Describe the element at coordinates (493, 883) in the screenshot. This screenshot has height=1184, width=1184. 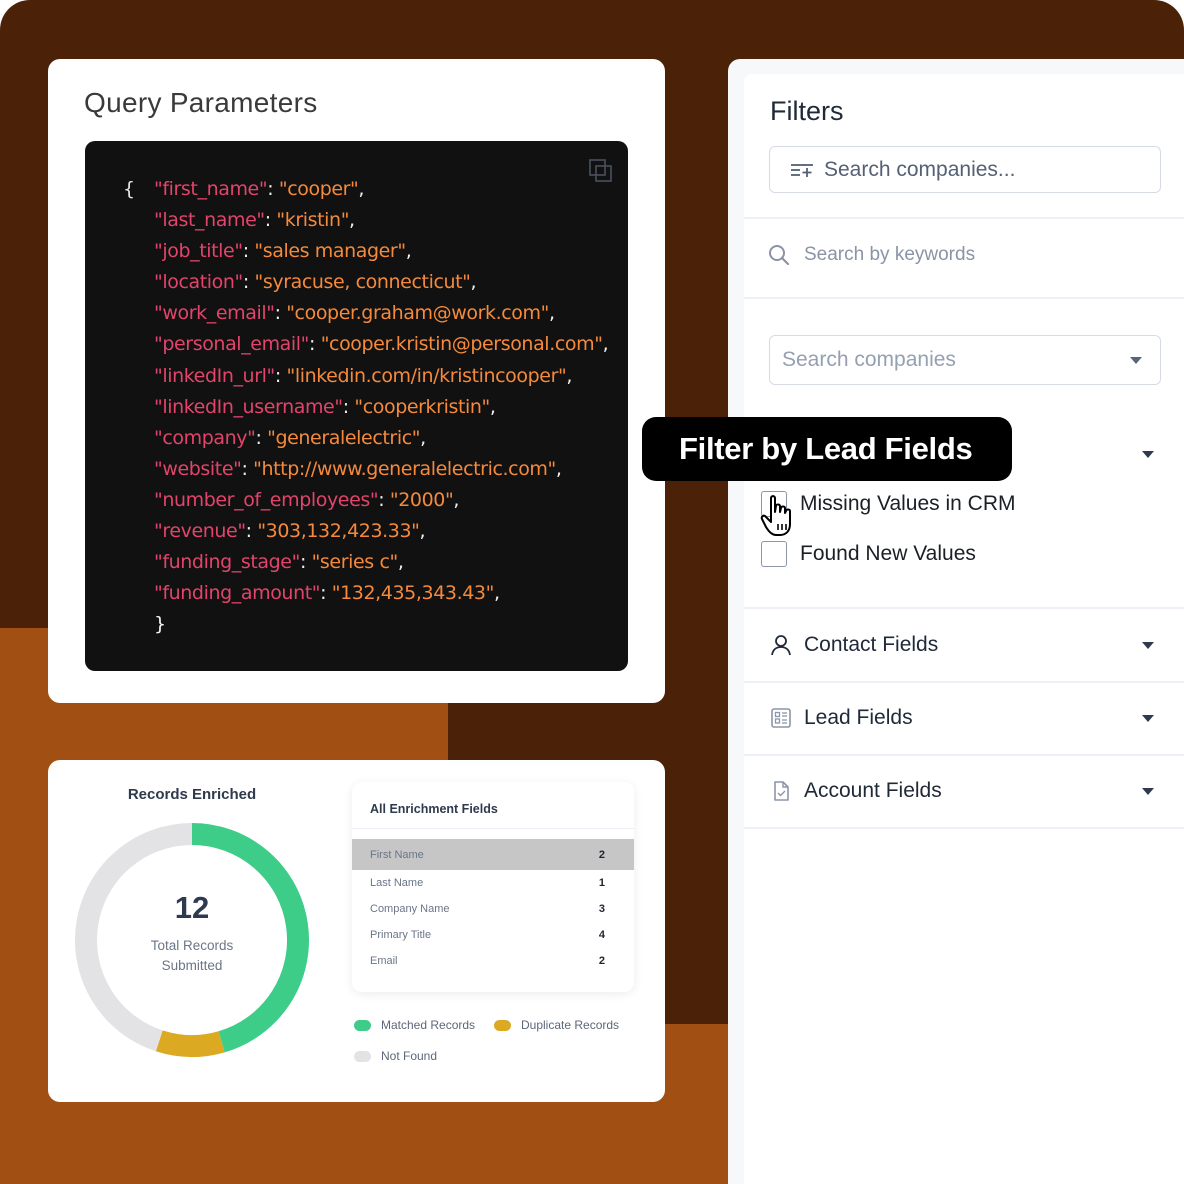
I see `table-row: Last Name 1` at that location.